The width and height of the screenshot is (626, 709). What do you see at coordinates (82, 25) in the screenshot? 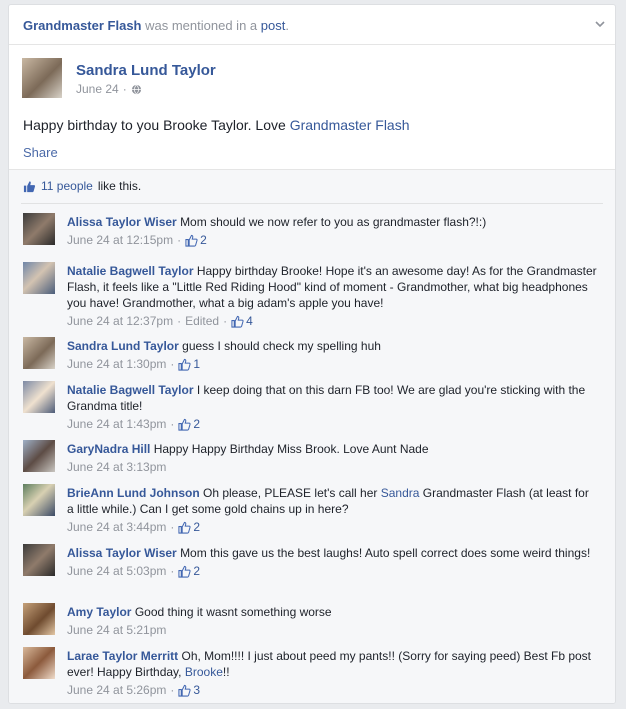
I see `mentioned-page-link: Grandmaster Flash` at bounding box center [82, 25].